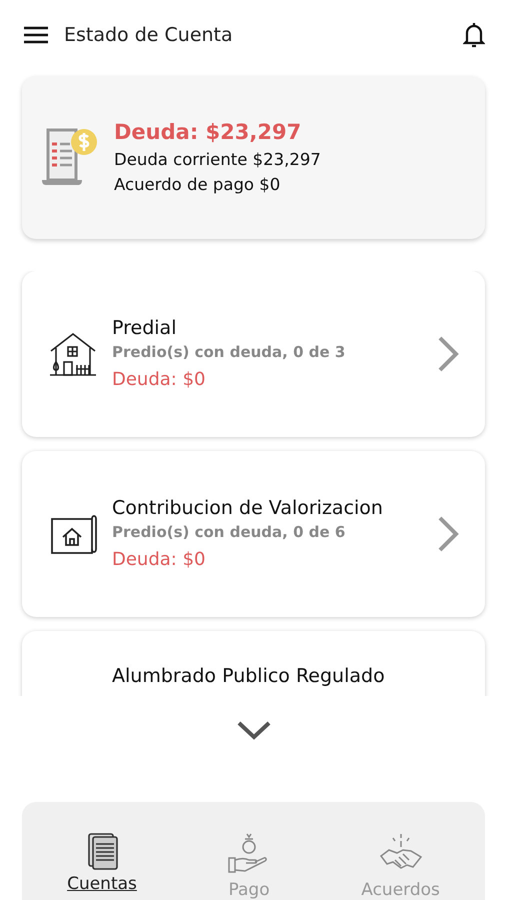  What do you see at coordinates (102, 866) in the screenshot?
I see `nav-tab: Cuentas` at bounding box center [102, 866].